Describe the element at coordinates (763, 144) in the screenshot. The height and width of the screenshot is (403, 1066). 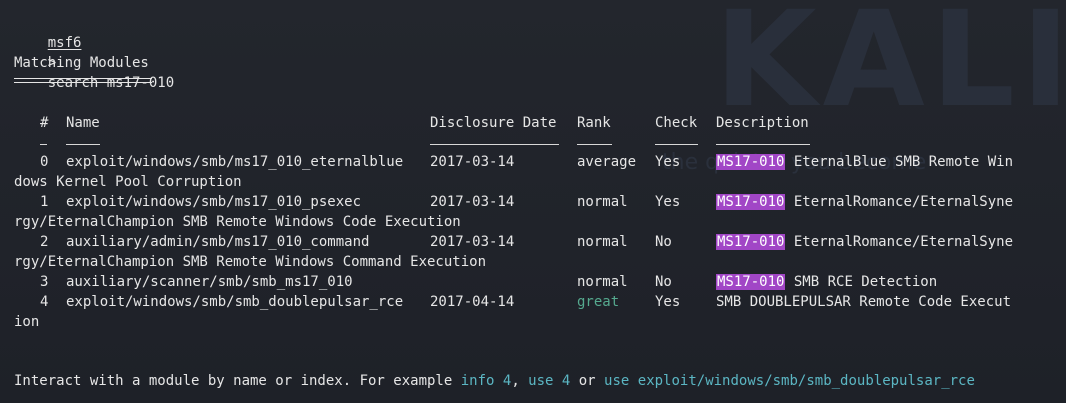
I see `col-dash-description` at that location.